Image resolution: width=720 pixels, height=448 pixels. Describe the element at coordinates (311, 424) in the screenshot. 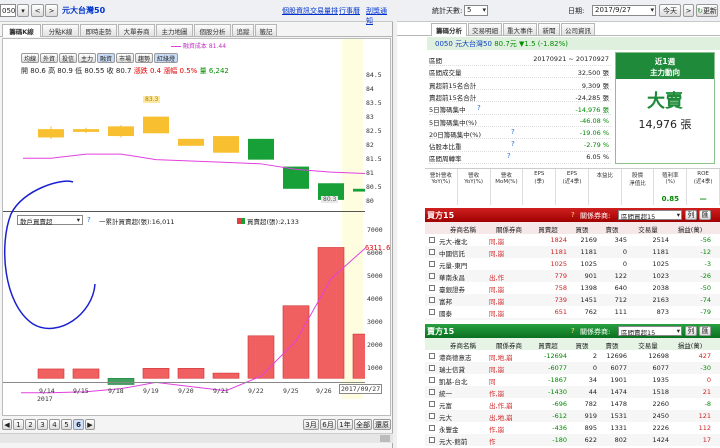

I see `range-3m-button: 3月` at that location.